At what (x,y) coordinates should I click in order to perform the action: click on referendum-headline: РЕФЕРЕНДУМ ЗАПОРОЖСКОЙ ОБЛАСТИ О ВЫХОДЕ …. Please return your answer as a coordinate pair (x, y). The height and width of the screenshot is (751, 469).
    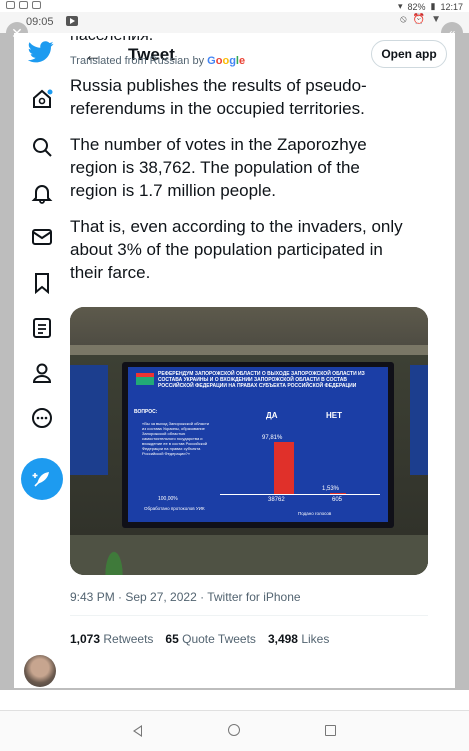
    Looking at the image, I should click on (261, 380).